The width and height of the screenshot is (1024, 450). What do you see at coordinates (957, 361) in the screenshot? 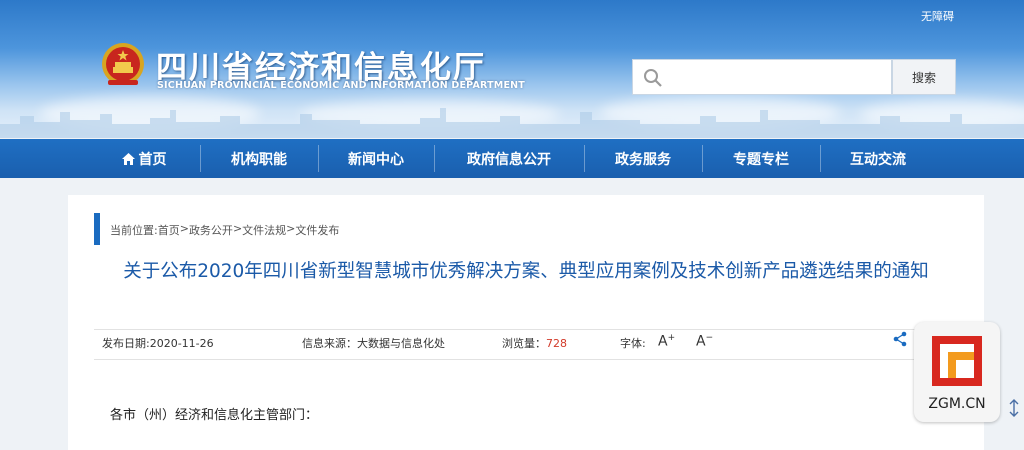
I see `zgm-logo-icon` at bounding box center [957, 361].